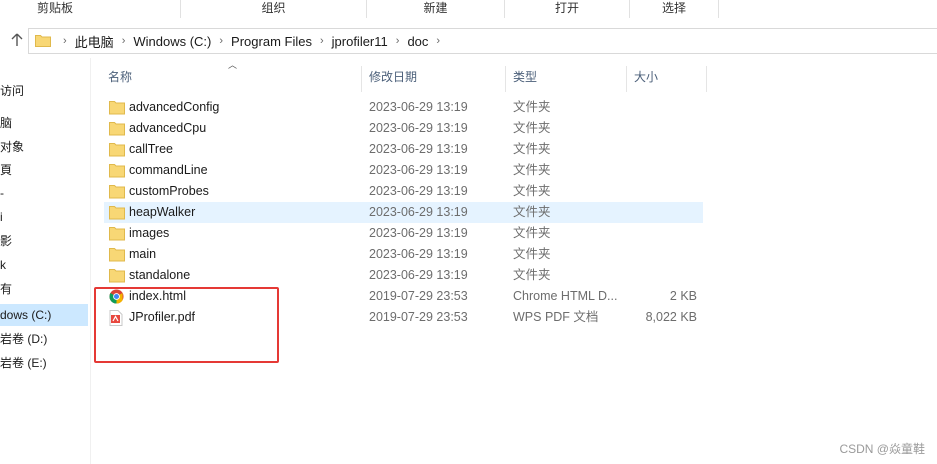 The image size is (937, 464). Describe the element at coordinates (174, 107) in the screenshot. I see `file-name: advancedConfig` at that location.